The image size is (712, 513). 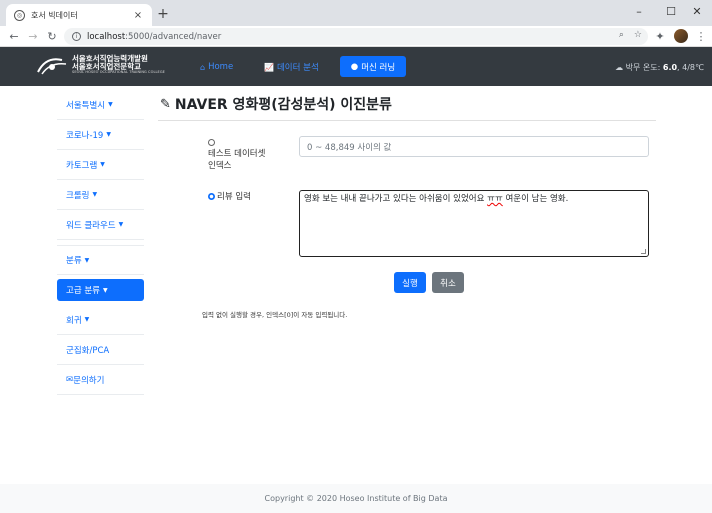 What do you see at coordinates (448, 282) in the screenshot?
I see `cancel-button: 취소` at bounding box center [448, 282].